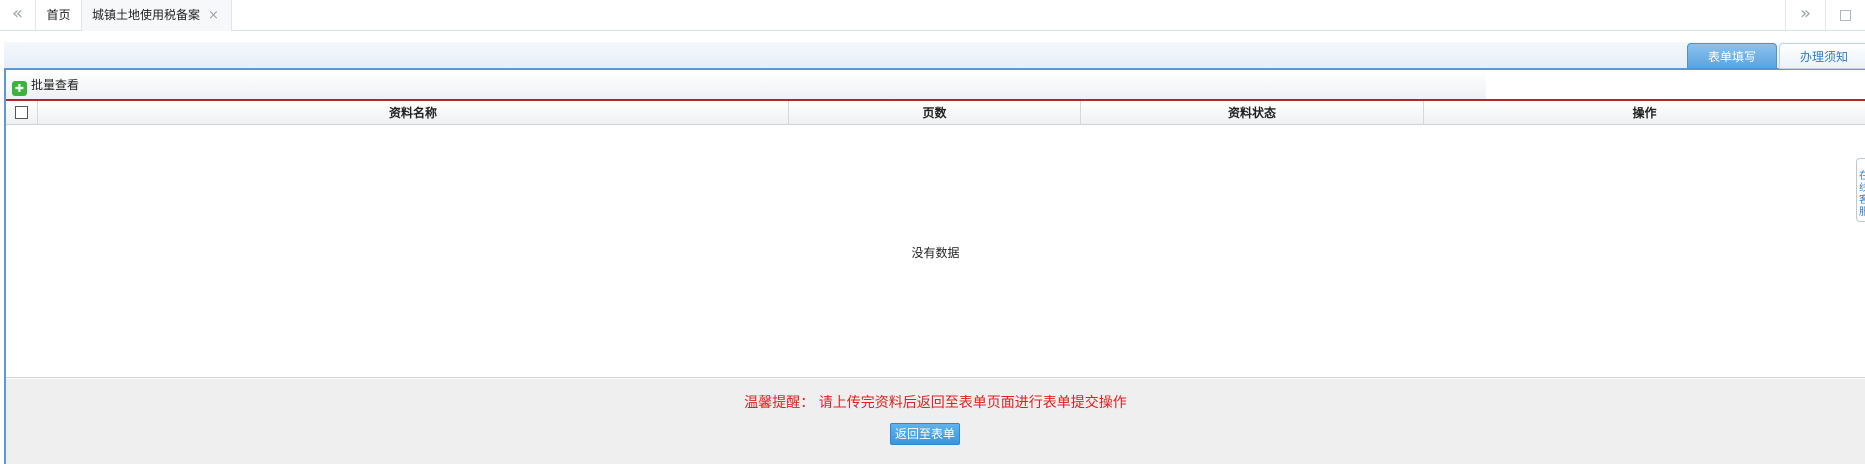 This screenshot has height=464, width=1865. What do you see at coordinates (1822, 56) in the screenshot?
I see `tab-instructions: 办理须知` at bounding box center [1822, 56].